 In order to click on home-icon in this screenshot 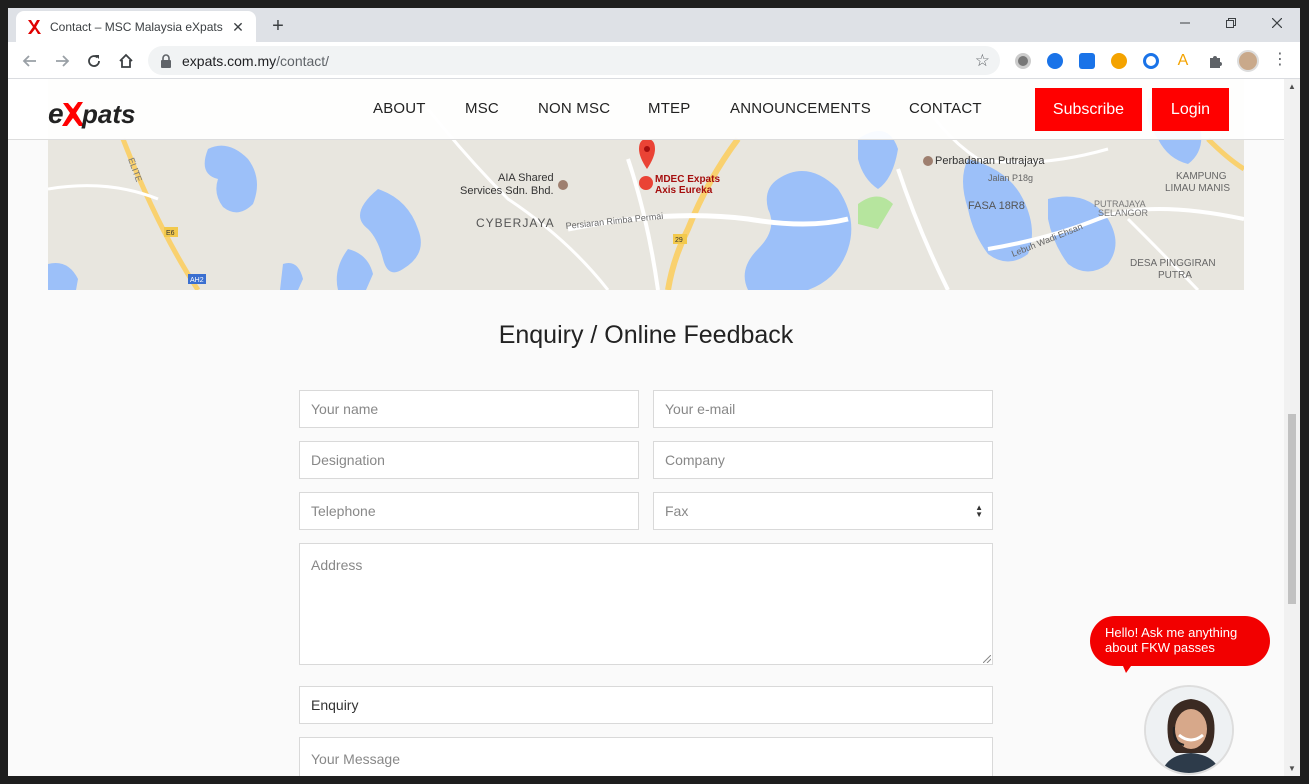, I will do `click(126, 60)`.